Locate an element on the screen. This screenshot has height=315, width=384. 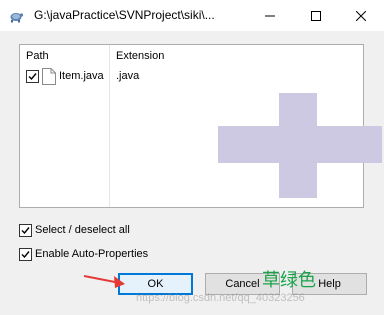
red-arrow-annotation is located at coordinates (104, 281).